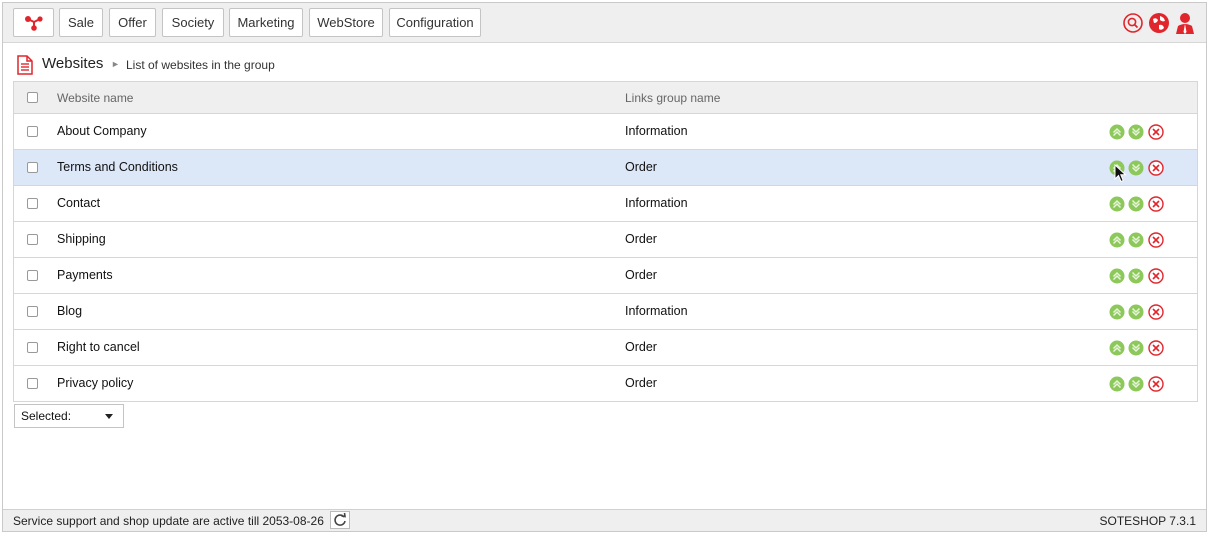  I want to click on bulk-action-label: Selected:, so click(46, 416).